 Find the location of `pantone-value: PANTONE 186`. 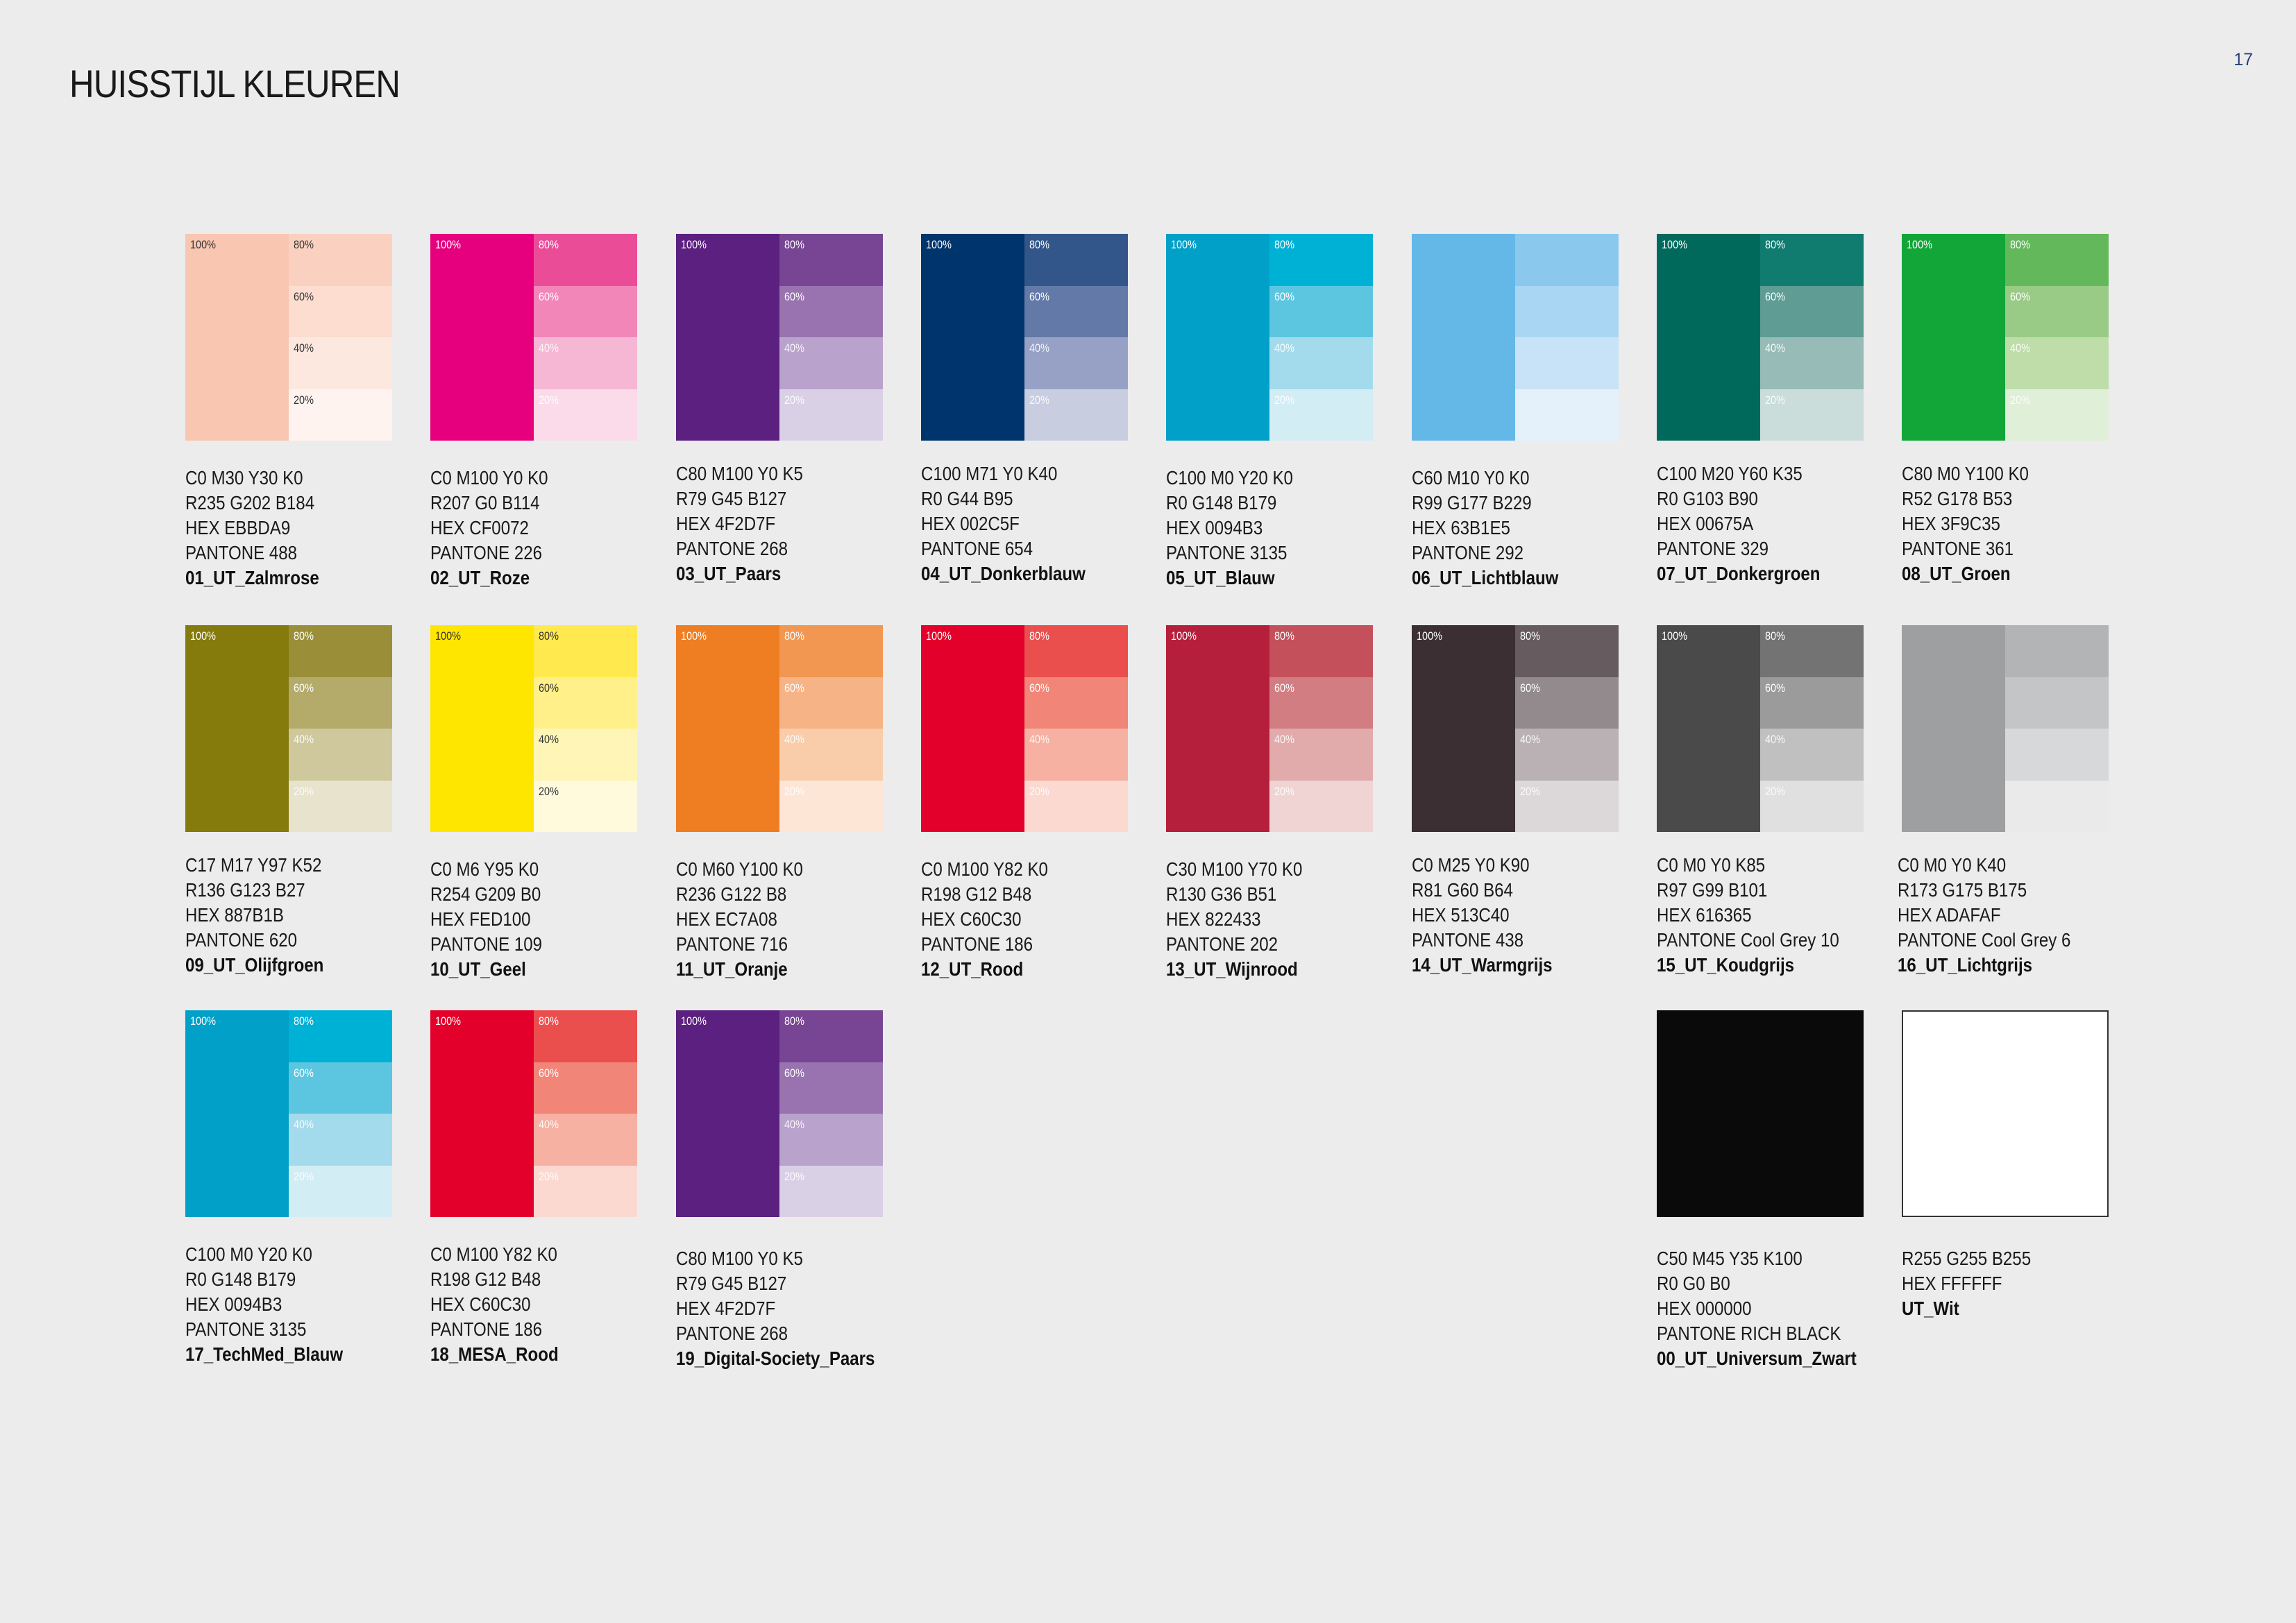

pantone-value: PANTONE 186 is located at coordinates (977, 944).